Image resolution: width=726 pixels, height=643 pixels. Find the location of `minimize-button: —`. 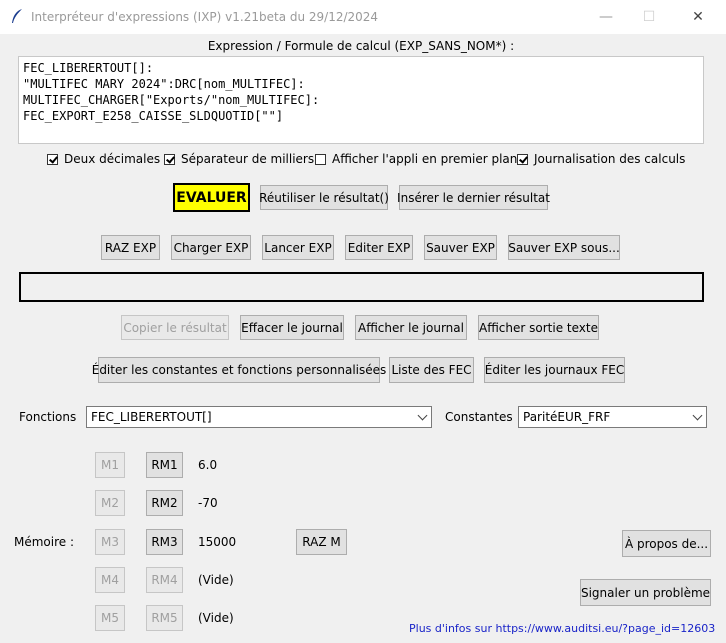

minimize-button: — is located at coordinates (606, 17).